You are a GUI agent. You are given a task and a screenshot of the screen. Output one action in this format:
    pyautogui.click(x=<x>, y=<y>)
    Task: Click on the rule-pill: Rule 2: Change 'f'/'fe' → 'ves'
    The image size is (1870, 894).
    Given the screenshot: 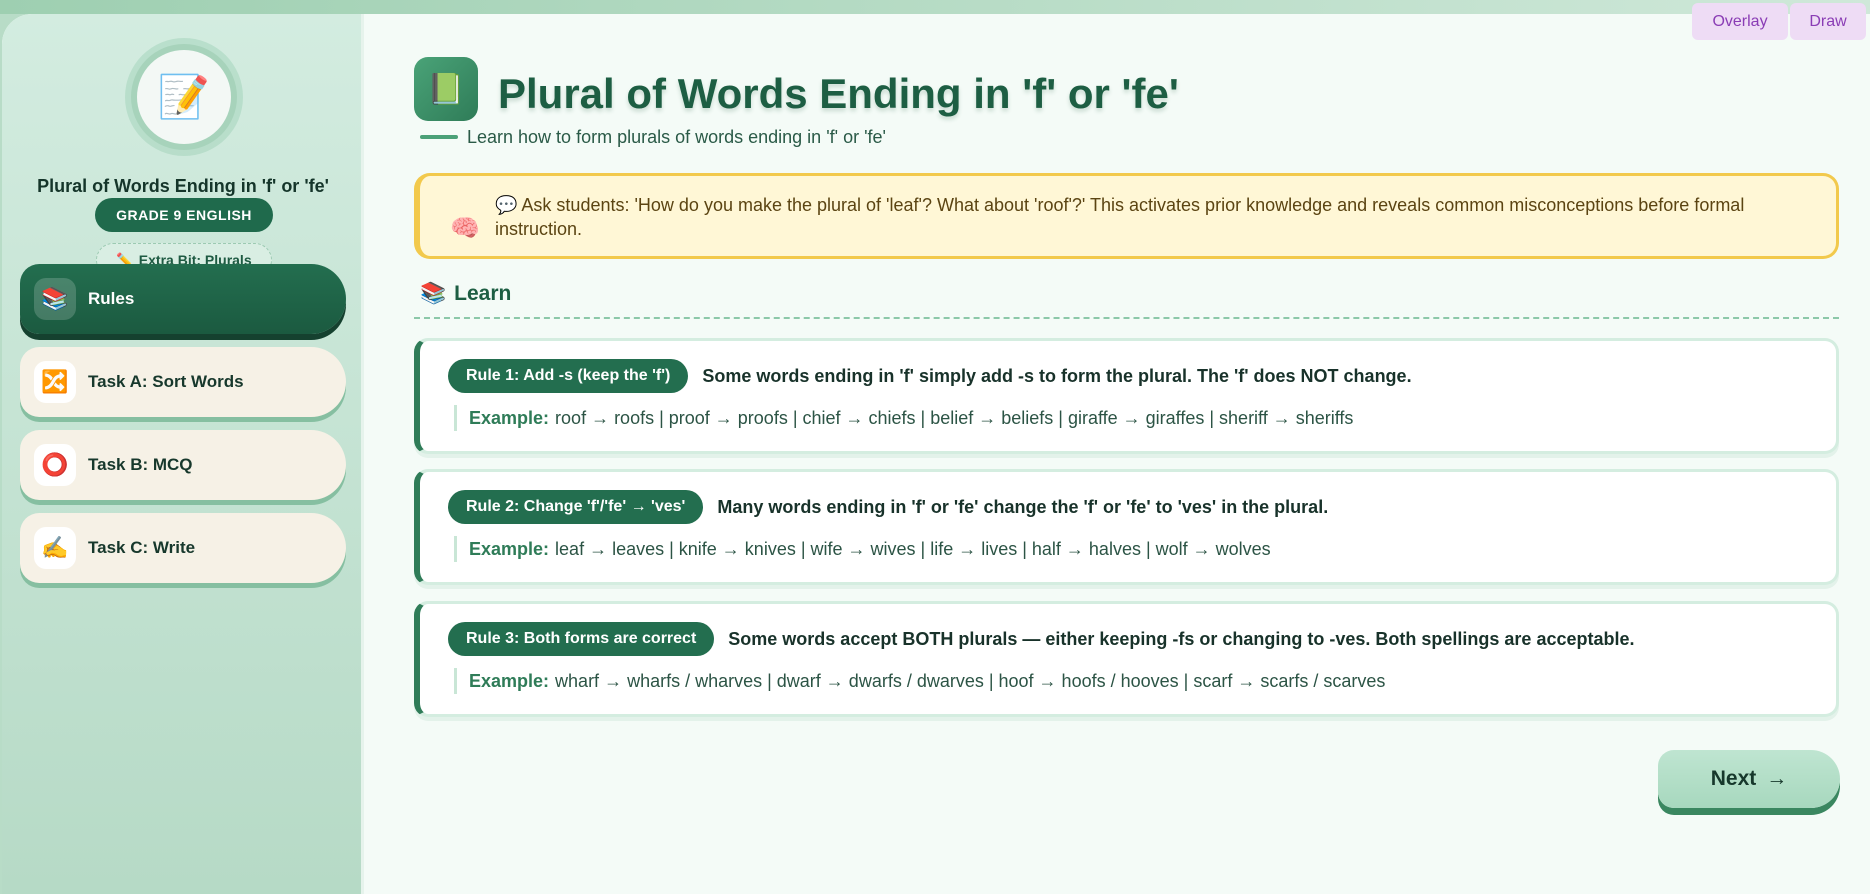 What is the action you would take?
    pyautogui.click(x=576, y=507)
    